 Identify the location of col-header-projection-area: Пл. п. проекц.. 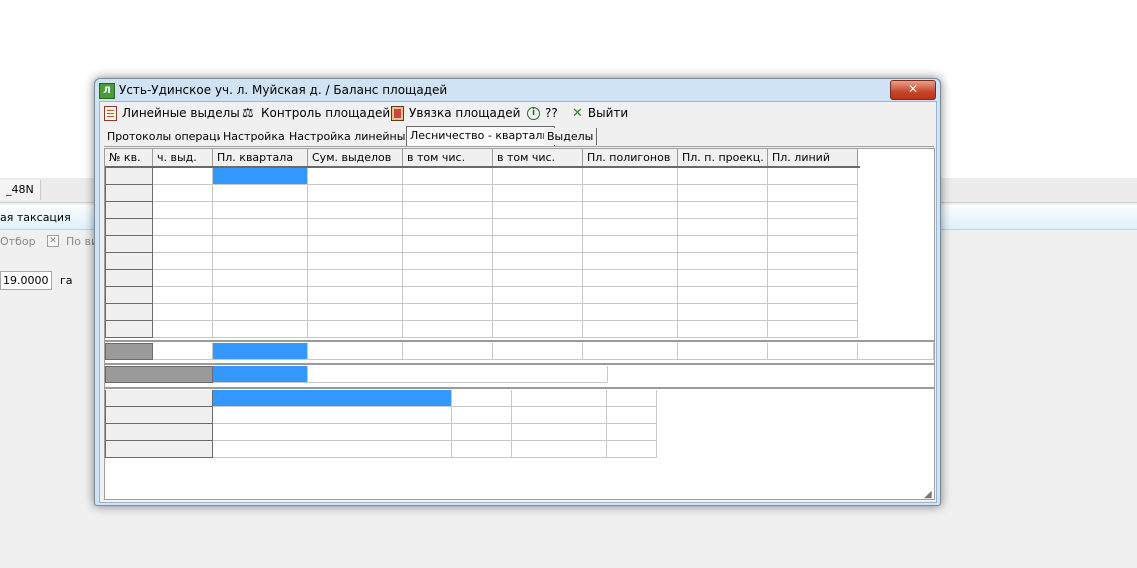
(723, 157).